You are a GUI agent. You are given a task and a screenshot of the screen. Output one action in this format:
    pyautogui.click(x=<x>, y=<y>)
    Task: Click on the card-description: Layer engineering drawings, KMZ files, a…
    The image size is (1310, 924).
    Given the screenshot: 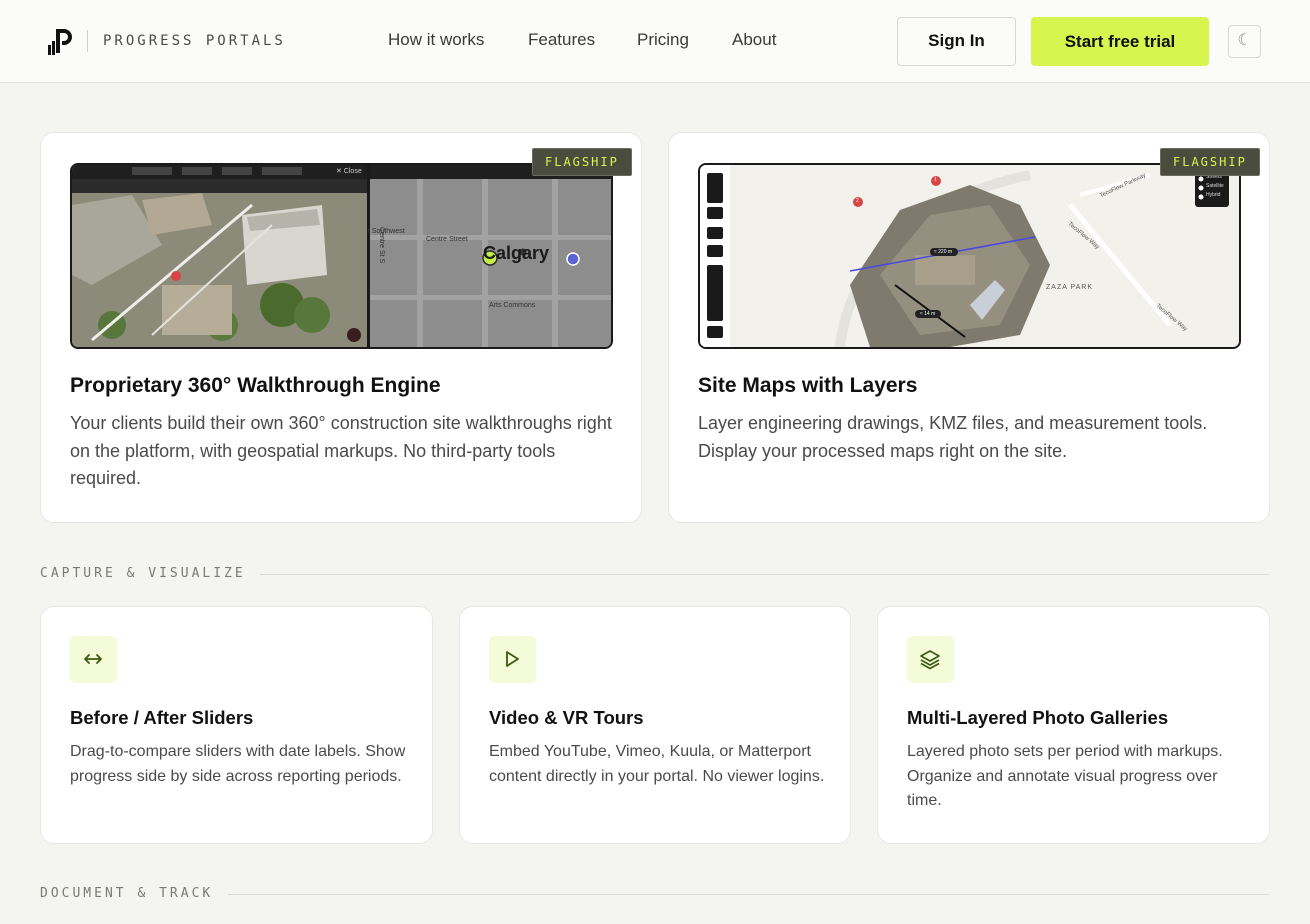 What is the action you would take?
    pyautogui.click(x=953, y=437)
    